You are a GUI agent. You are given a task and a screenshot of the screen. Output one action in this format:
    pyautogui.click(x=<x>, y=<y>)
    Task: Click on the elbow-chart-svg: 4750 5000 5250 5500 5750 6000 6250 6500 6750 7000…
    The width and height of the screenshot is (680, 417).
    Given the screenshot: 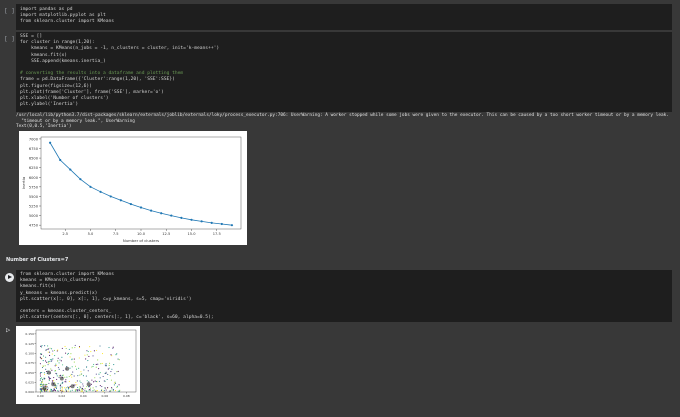 What is the action you would take?
    pyautogui.click(x=131, y=189)
    